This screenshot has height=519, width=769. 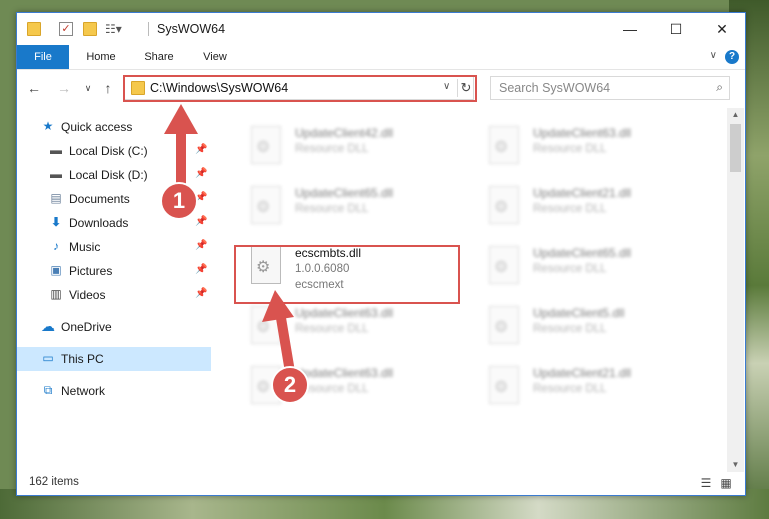 I want to click on folder-icon, so click(x=34, y=29).